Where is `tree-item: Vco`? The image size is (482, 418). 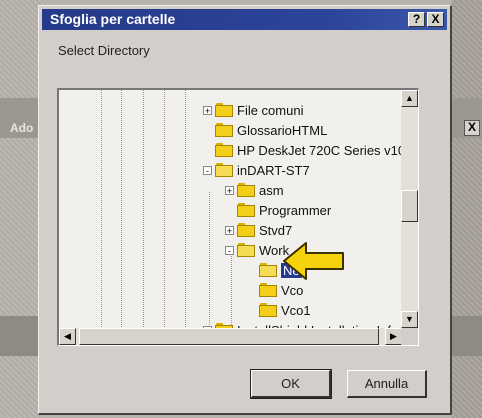
tree-item: Vco is located at coordinates (275, 290).